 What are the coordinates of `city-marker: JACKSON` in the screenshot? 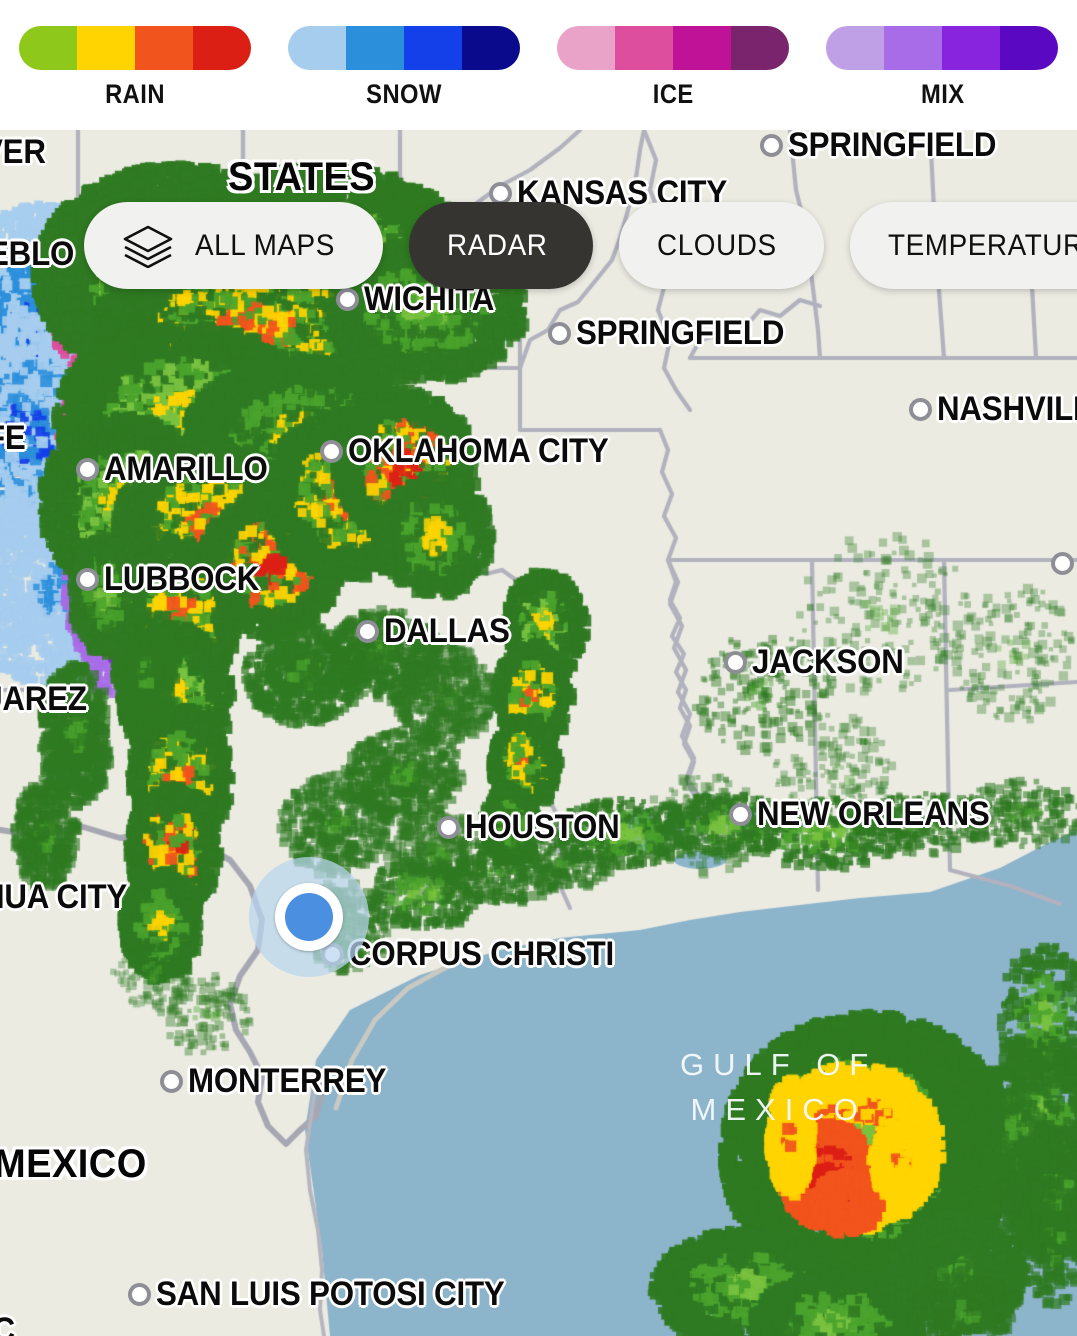 It's located at (820, 662).